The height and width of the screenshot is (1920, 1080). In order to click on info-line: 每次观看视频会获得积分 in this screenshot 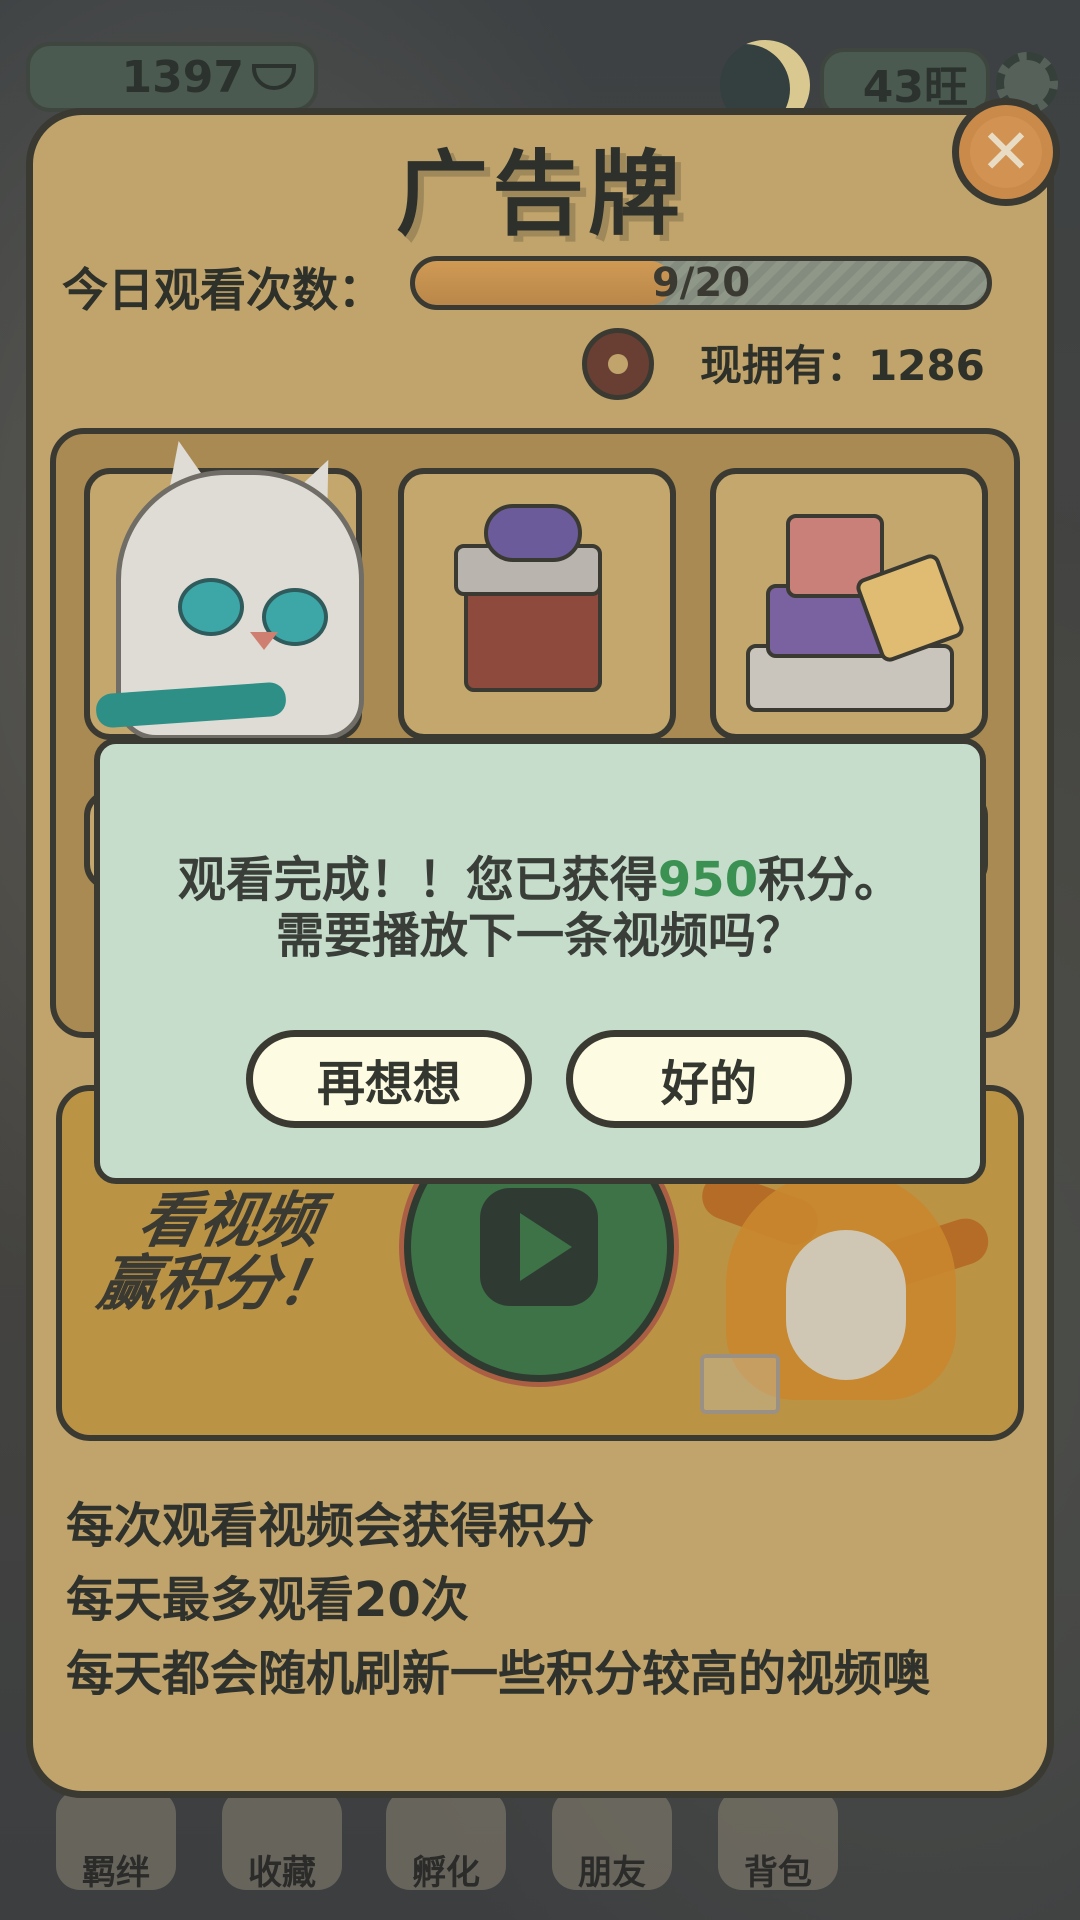, I will do `click(330, 1526)`.